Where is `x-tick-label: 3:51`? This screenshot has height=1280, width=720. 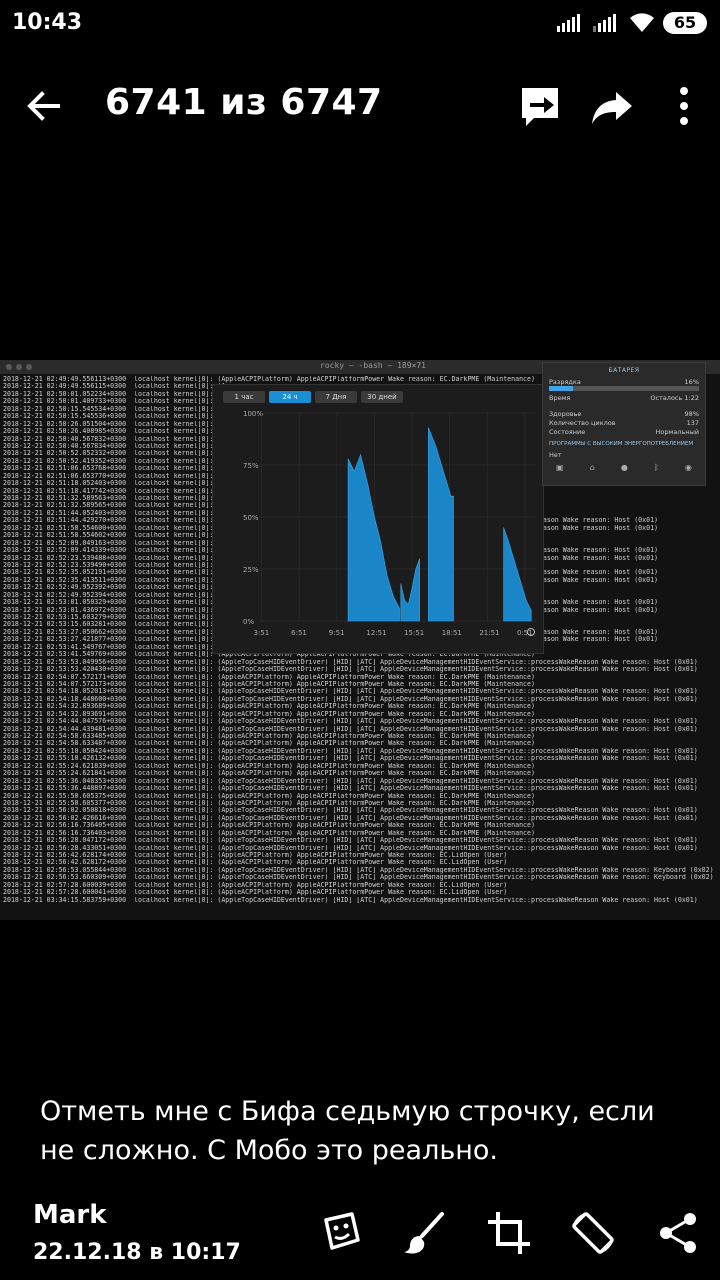 x-tick-label: 3:51 is located at coordinates (262, 633).